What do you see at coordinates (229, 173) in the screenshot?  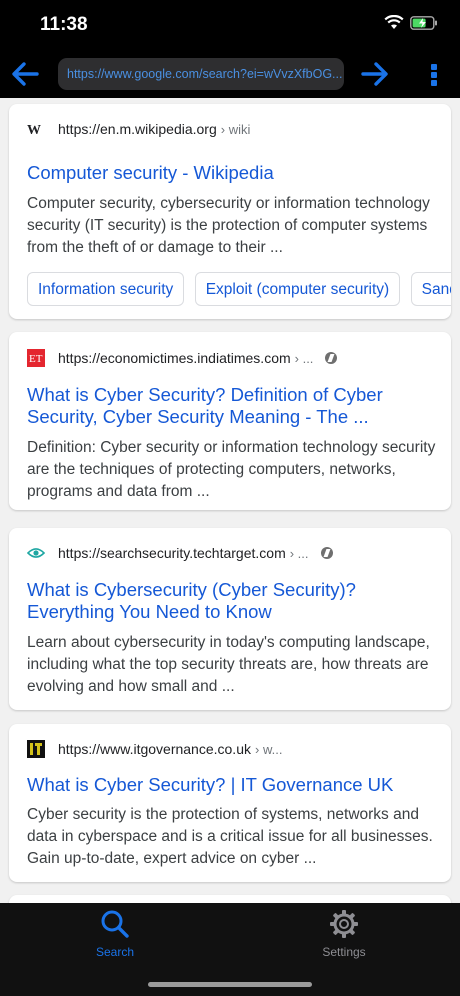 I see `result-title-link: Computer security - Wikipedia` at bounding box center [229, 173].